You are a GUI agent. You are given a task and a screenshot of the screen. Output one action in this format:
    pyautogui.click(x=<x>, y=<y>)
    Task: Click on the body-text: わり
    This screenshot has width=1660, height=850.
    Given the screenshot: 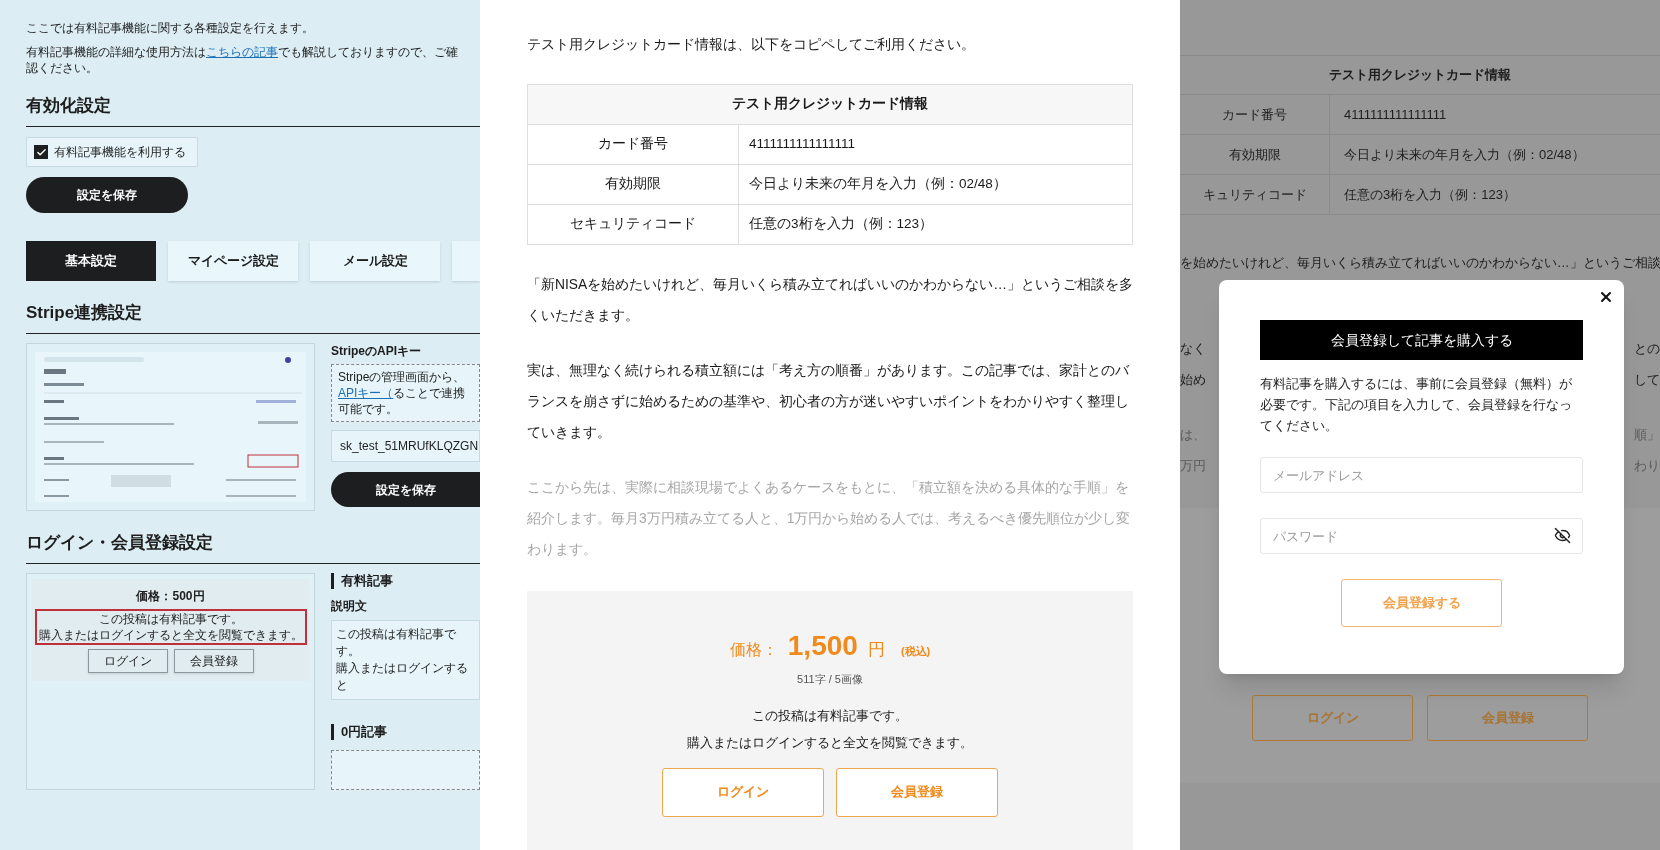 What is the action you would take?
    pyautogui.click(x=1647, y=466)
    